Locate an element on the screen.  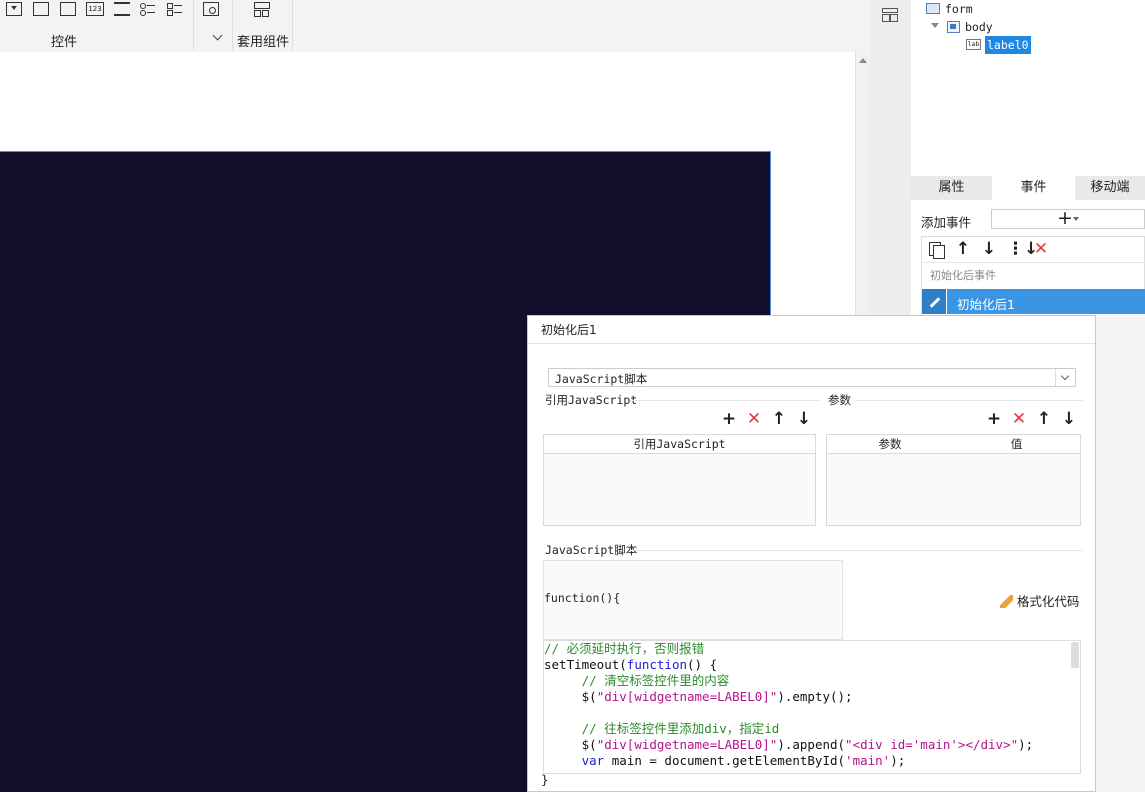
select-chevron-icon is located at coordinates (1065, 377).